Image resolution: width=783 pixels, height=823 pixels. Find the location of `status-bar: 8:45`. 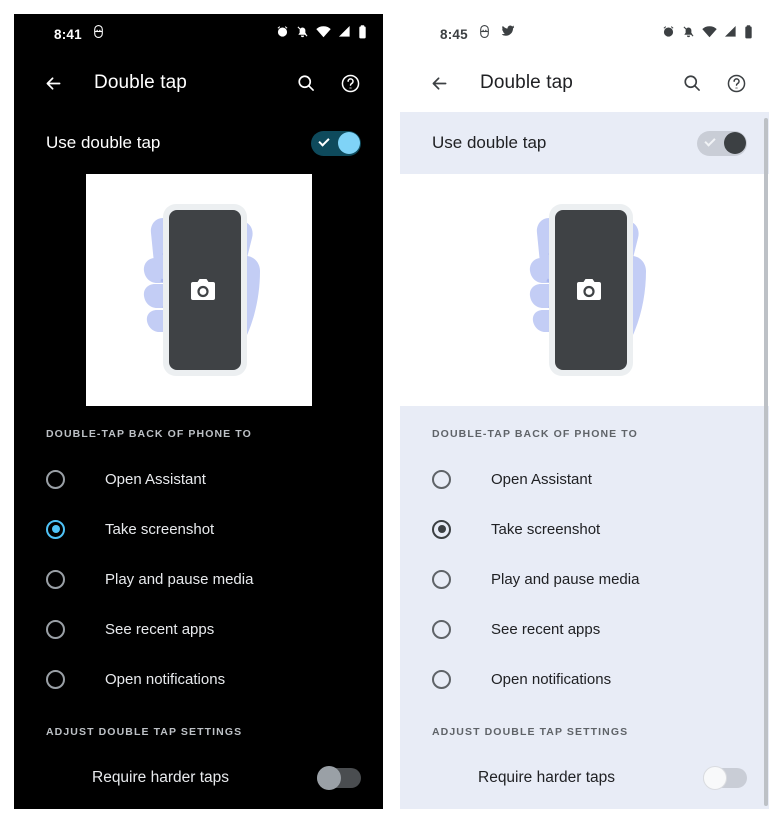

status-bar: 8:45 is located at coordinates (584, 34).